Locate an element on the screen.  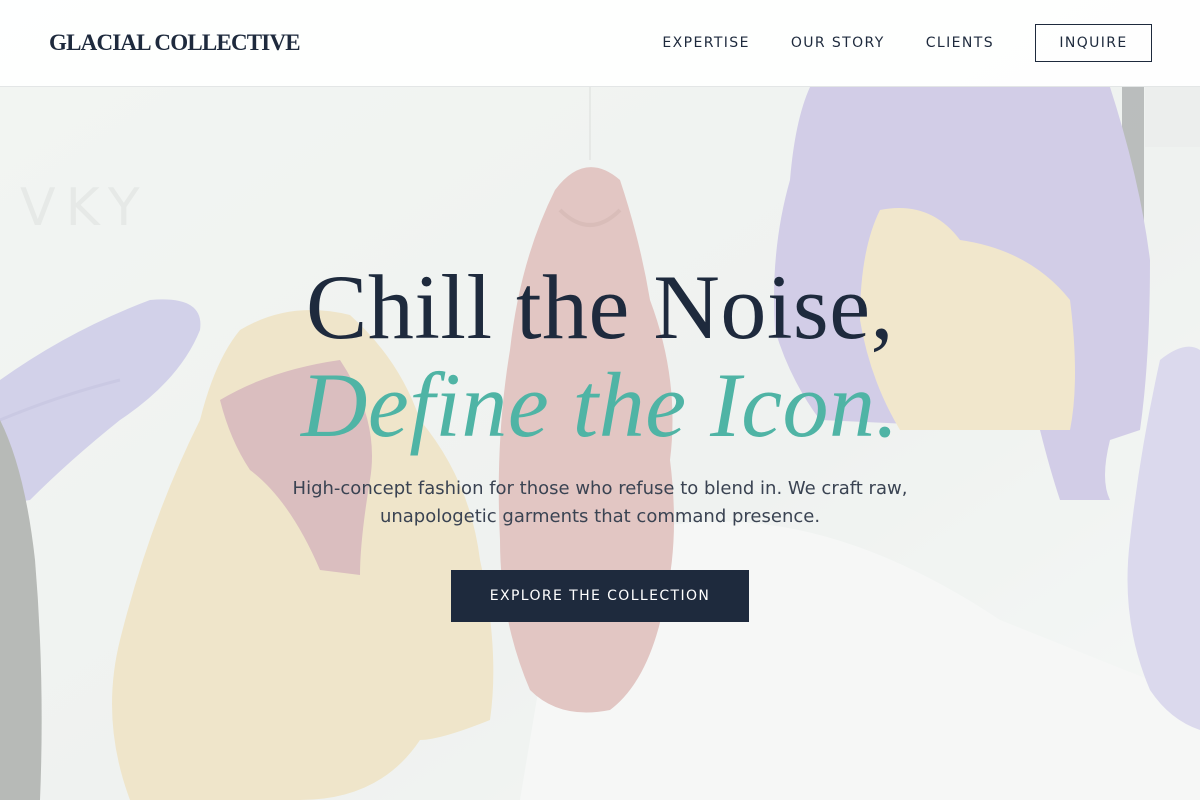
hero-headline-line-2: Define the Icon. is located at coordinates (600, 405).